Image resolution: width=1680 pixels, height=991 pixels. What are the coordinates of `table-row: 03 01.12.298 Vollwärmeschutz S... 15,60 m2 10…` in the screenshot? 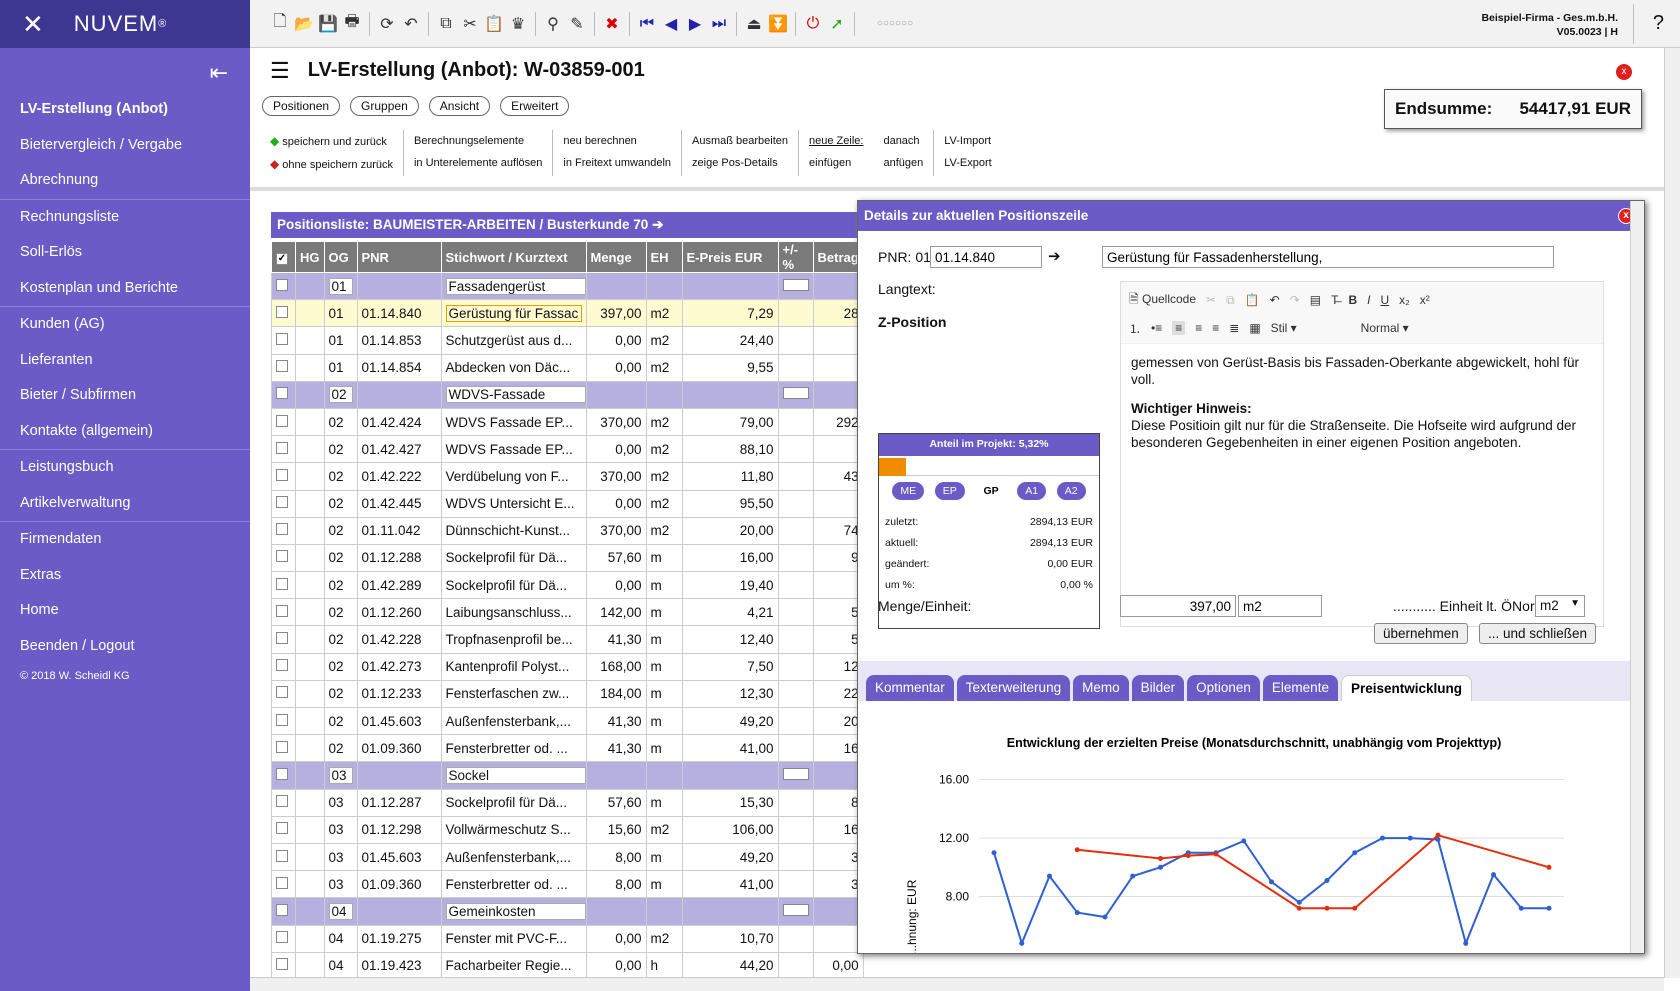 It's located at (567, 829).